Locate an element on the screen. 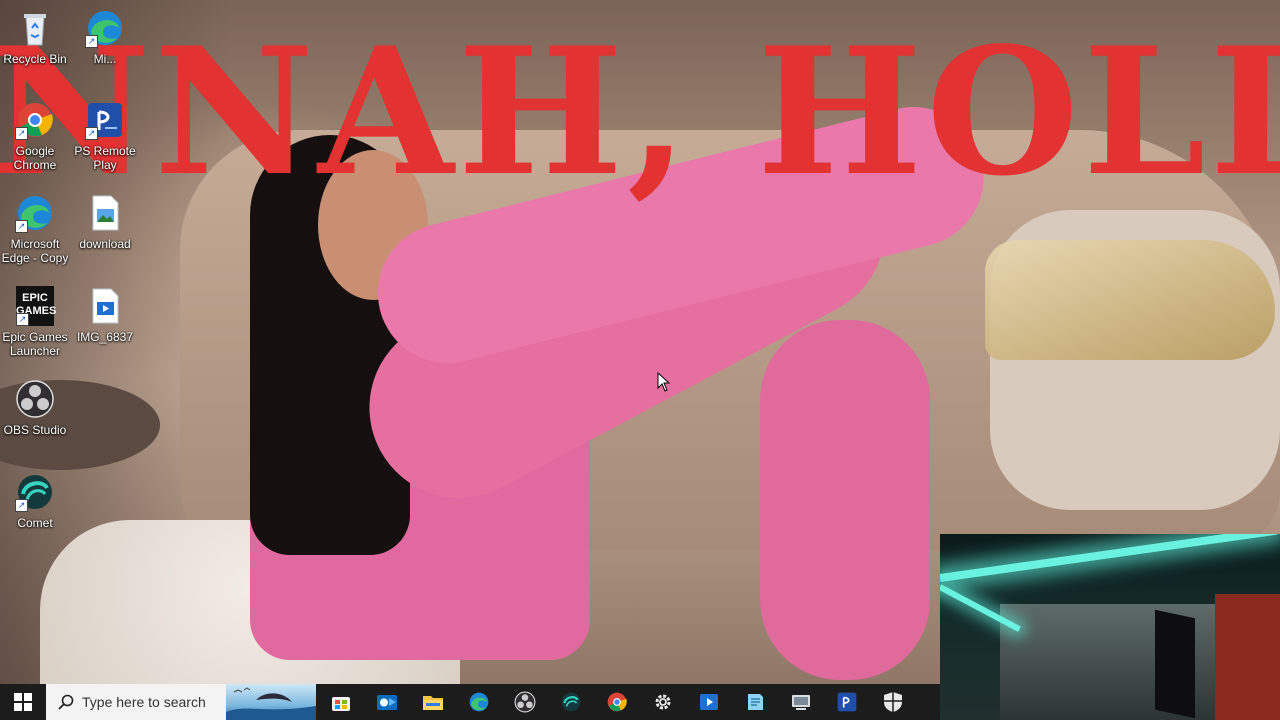 The width and height of the screenshot is (1280, 720). shield-icon is located at coordinates (893, 702).